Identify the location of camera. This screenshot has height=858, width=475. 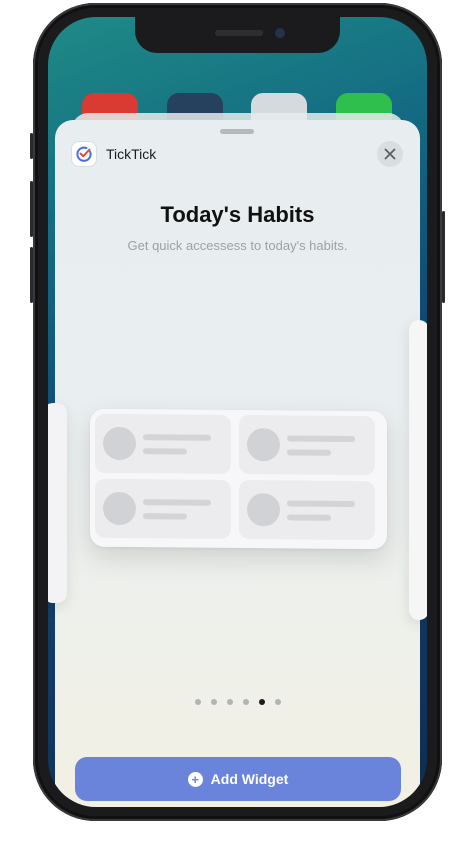
(280, 33).